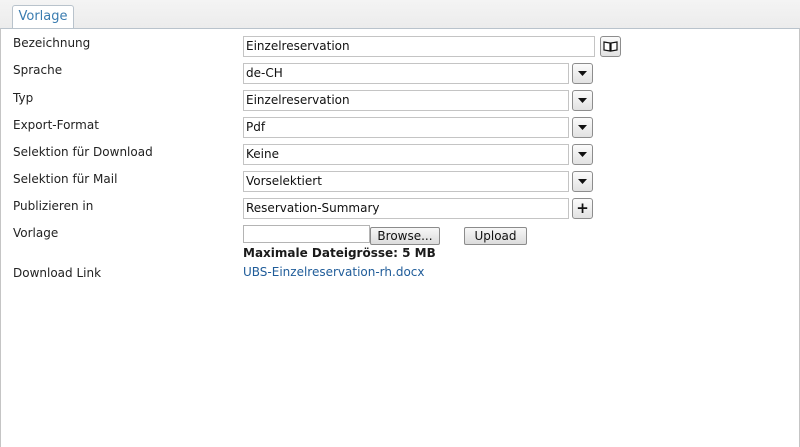 The image size is (800, 447). I want to click on typ-dropdown-button, so click(582, 100).